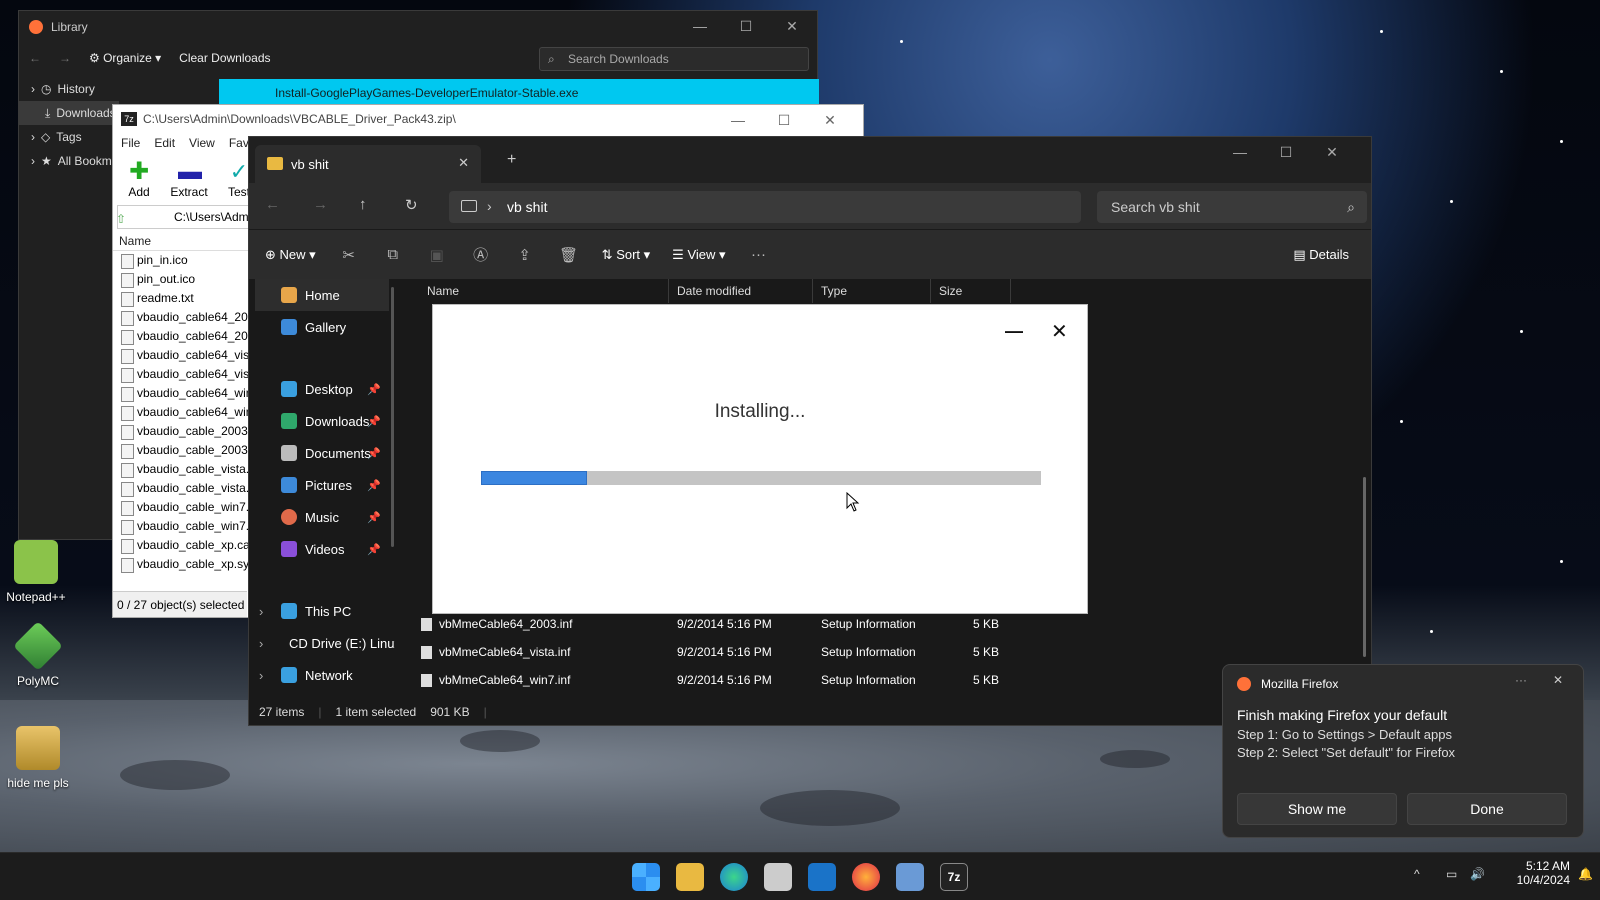  Describe the element at coordinates (322, 549) in the screenshot. I see `nav-item-videos: Videos 📌` at that location.